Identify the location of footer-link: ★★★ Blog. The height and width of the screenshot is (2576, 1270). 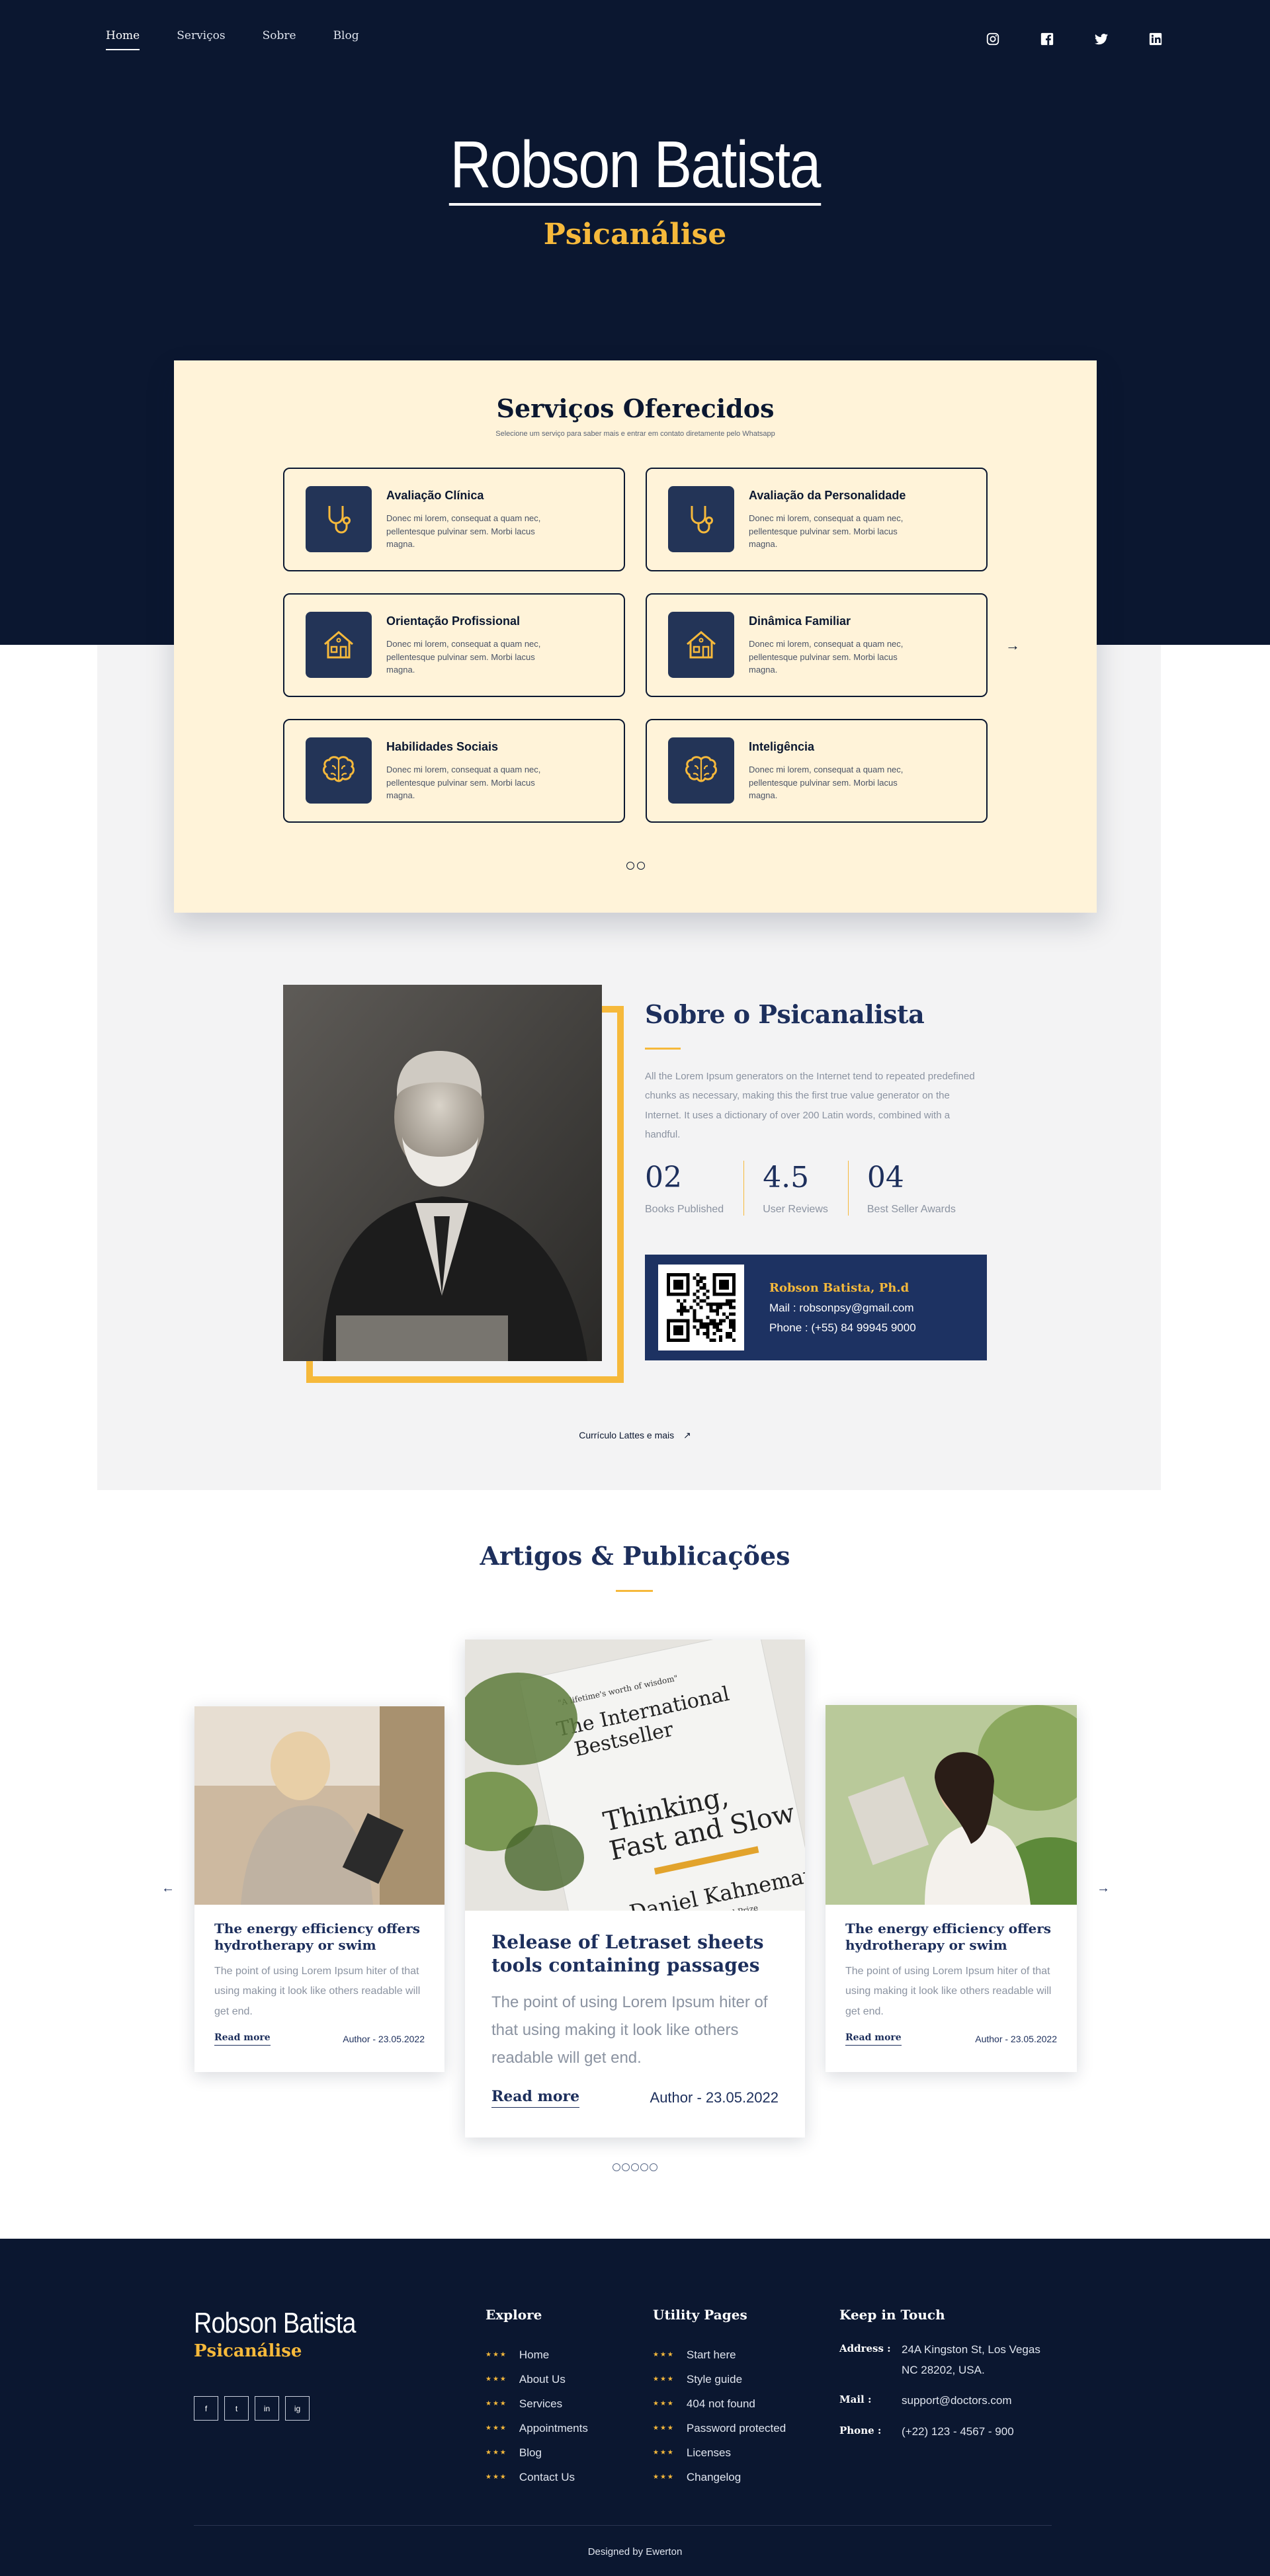
(537, 2452).